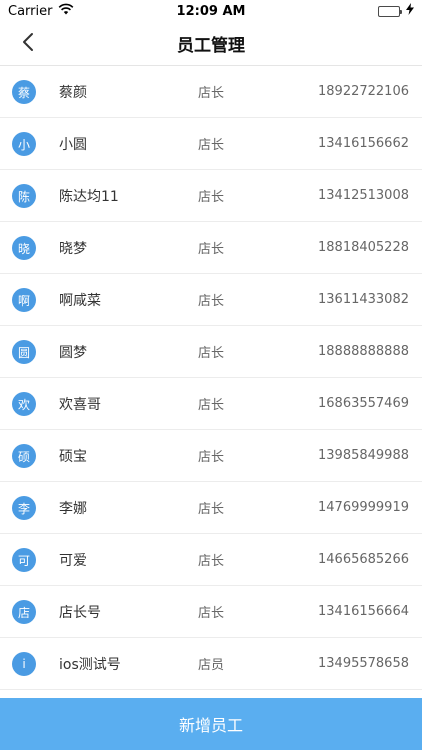 The image size is (422, 750). What do you see at coordinates (363, 351) in the screenshot?
I see `employee-phone: 18888888888` at bounding box center [363, 351].